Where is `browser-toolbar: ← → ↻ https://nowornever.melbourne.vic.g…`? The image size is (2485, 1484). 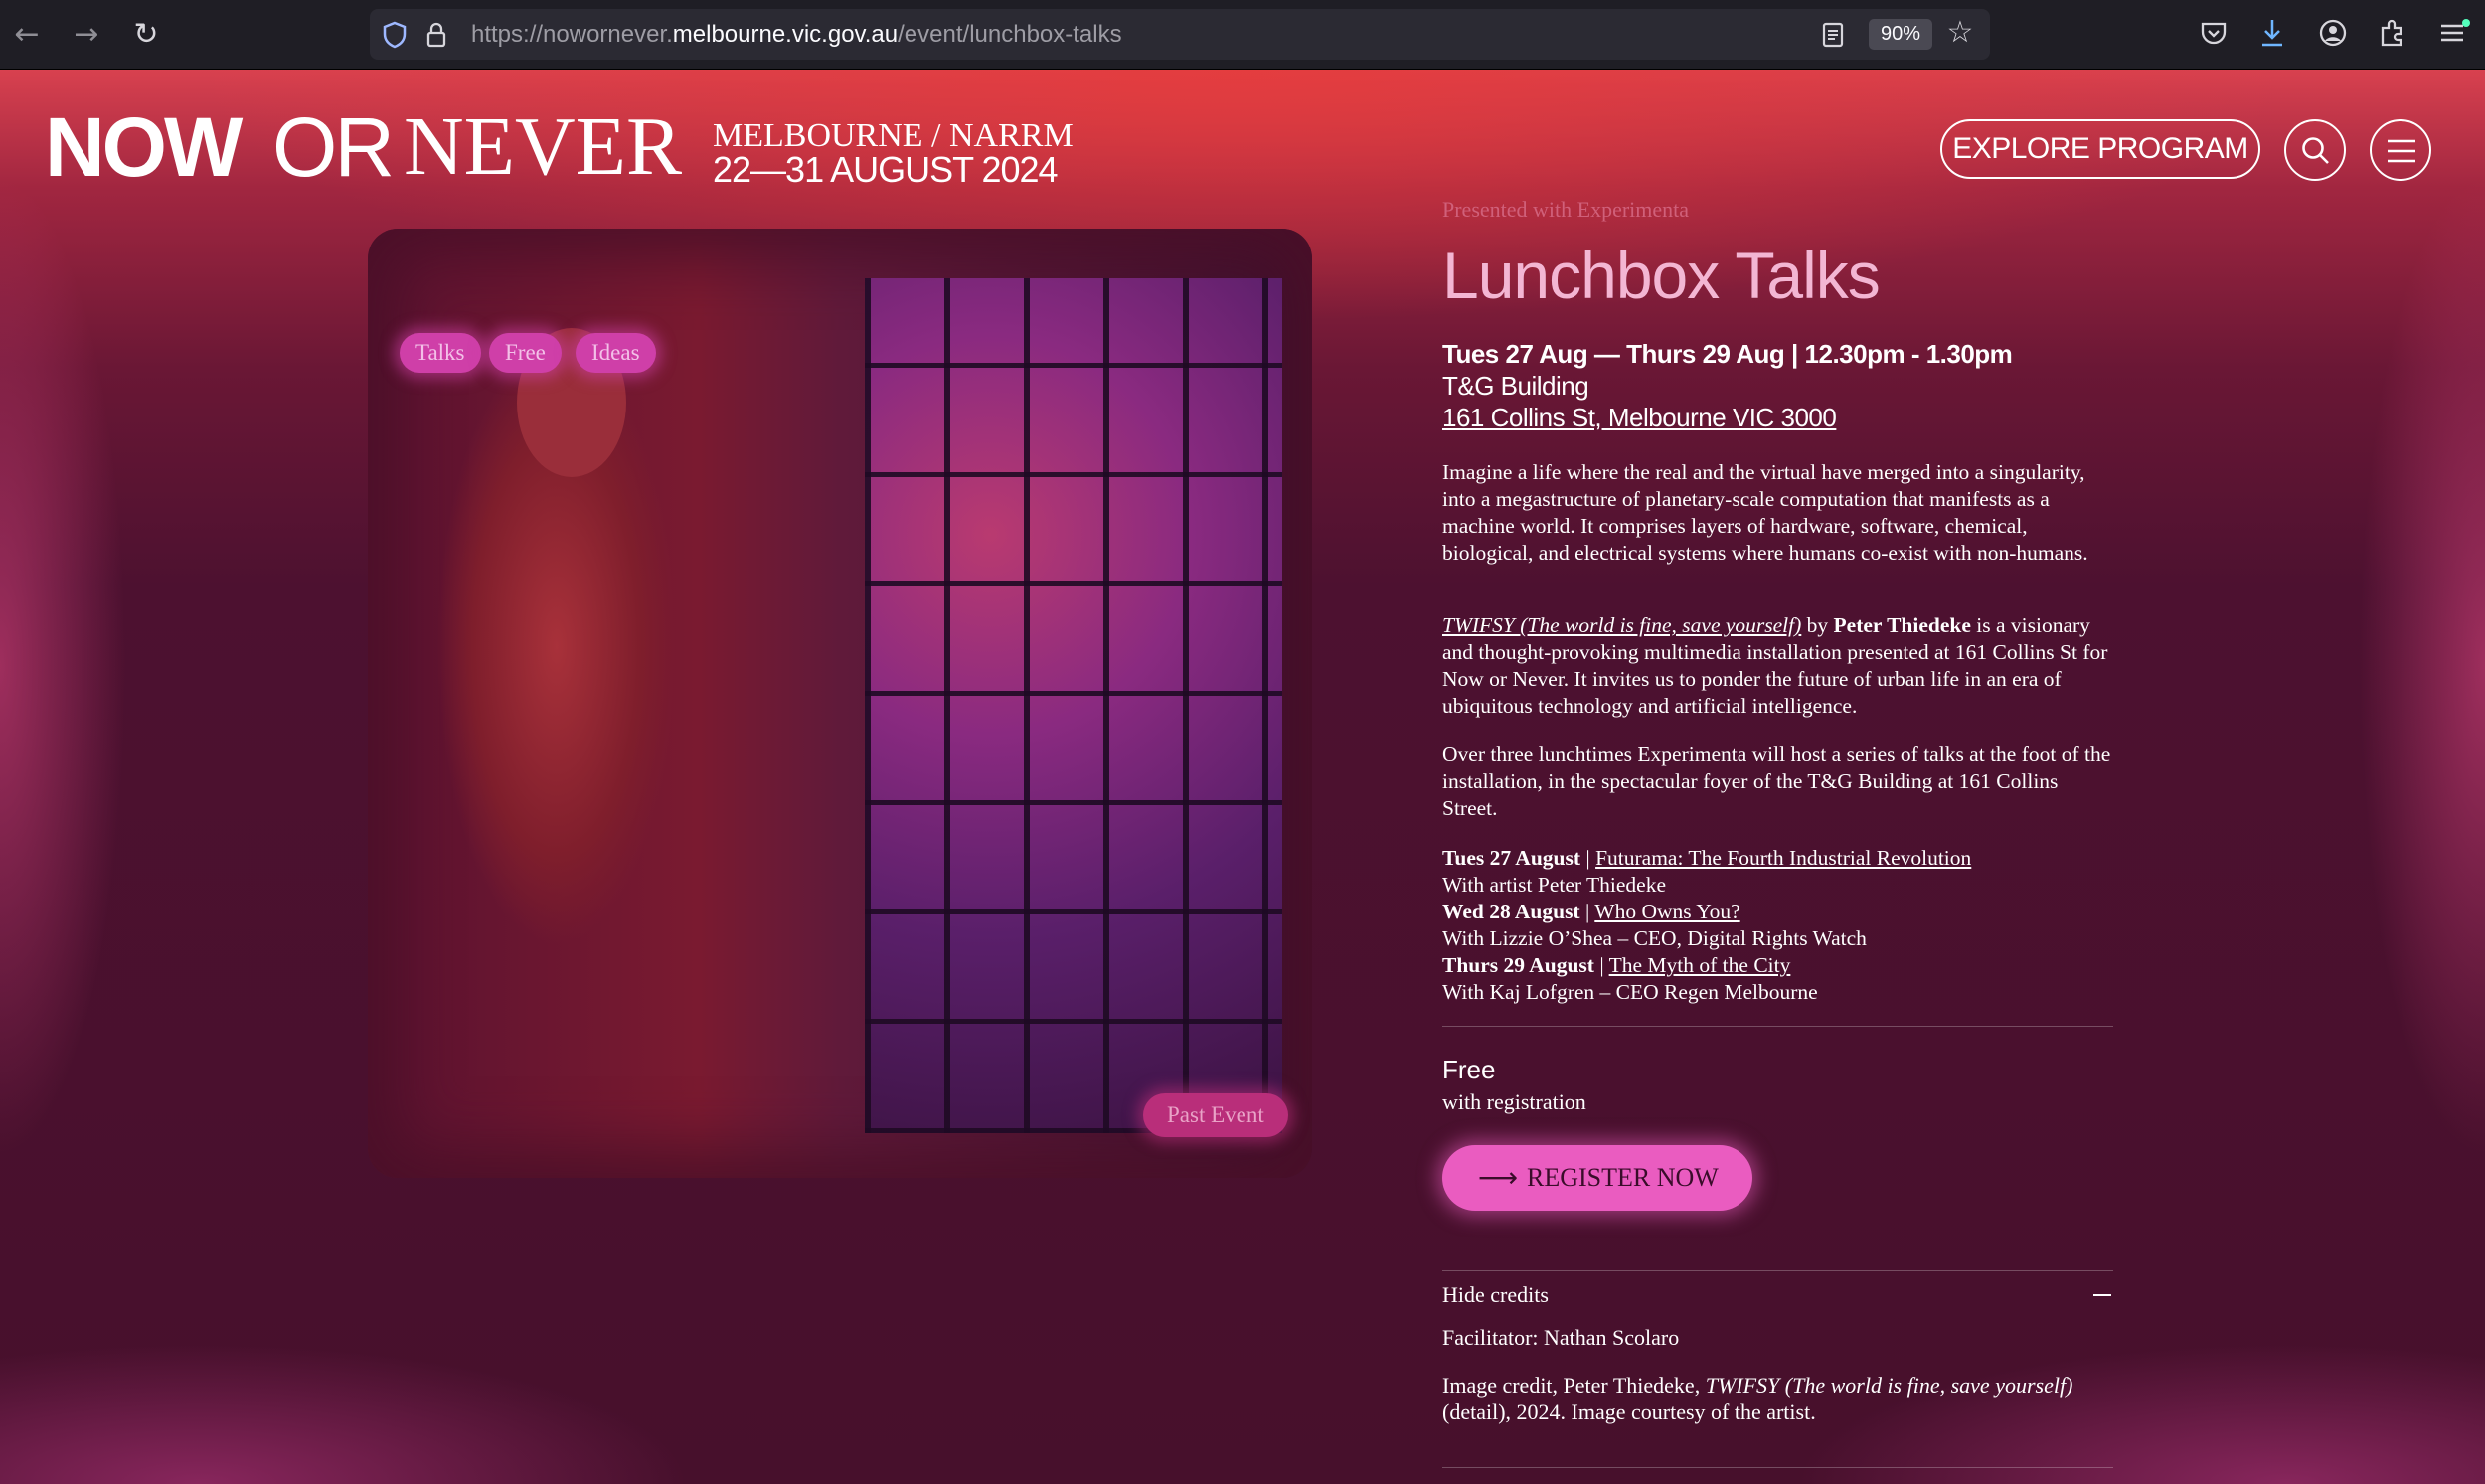
browser-toolbar: ← → ↻ https://nowornever.melbourne.vic.g… is located at coordinates (1242, 35).